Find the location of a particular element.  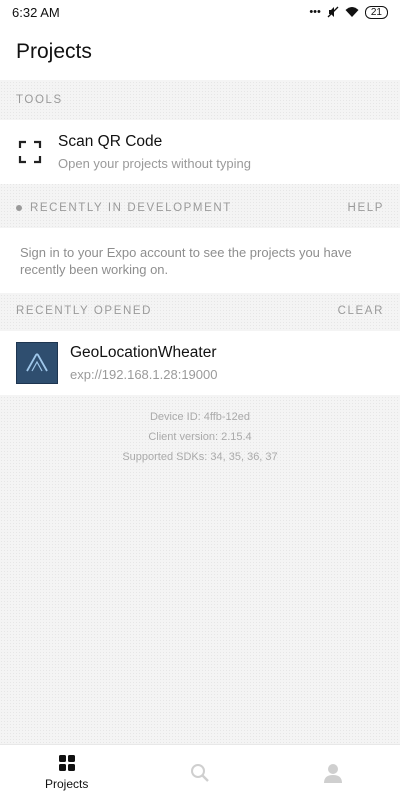

clear-button: CLEAR is located at coordinates (361, 311).